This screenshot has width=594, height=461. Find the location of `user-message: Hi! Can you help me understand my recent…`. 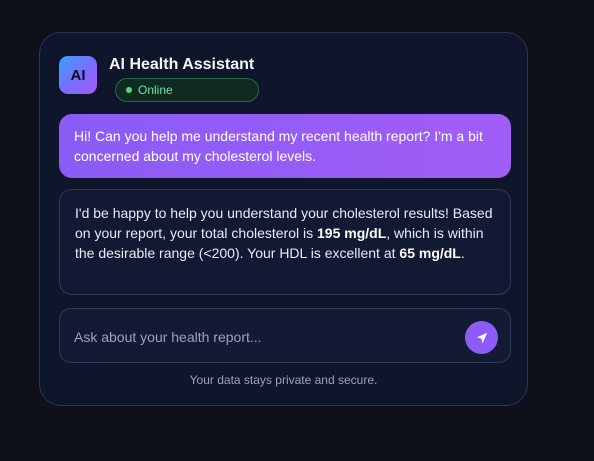

user-message: Hi! Can you help me understand my recent… is located at coordinates (285, 146).